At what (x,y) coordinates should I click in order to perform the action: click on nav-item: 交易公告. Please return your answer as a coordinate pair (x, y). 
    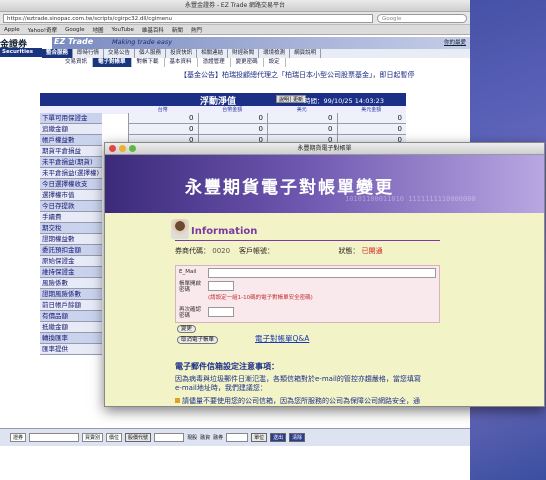
    Looking at the image, I should click on (120, 53).